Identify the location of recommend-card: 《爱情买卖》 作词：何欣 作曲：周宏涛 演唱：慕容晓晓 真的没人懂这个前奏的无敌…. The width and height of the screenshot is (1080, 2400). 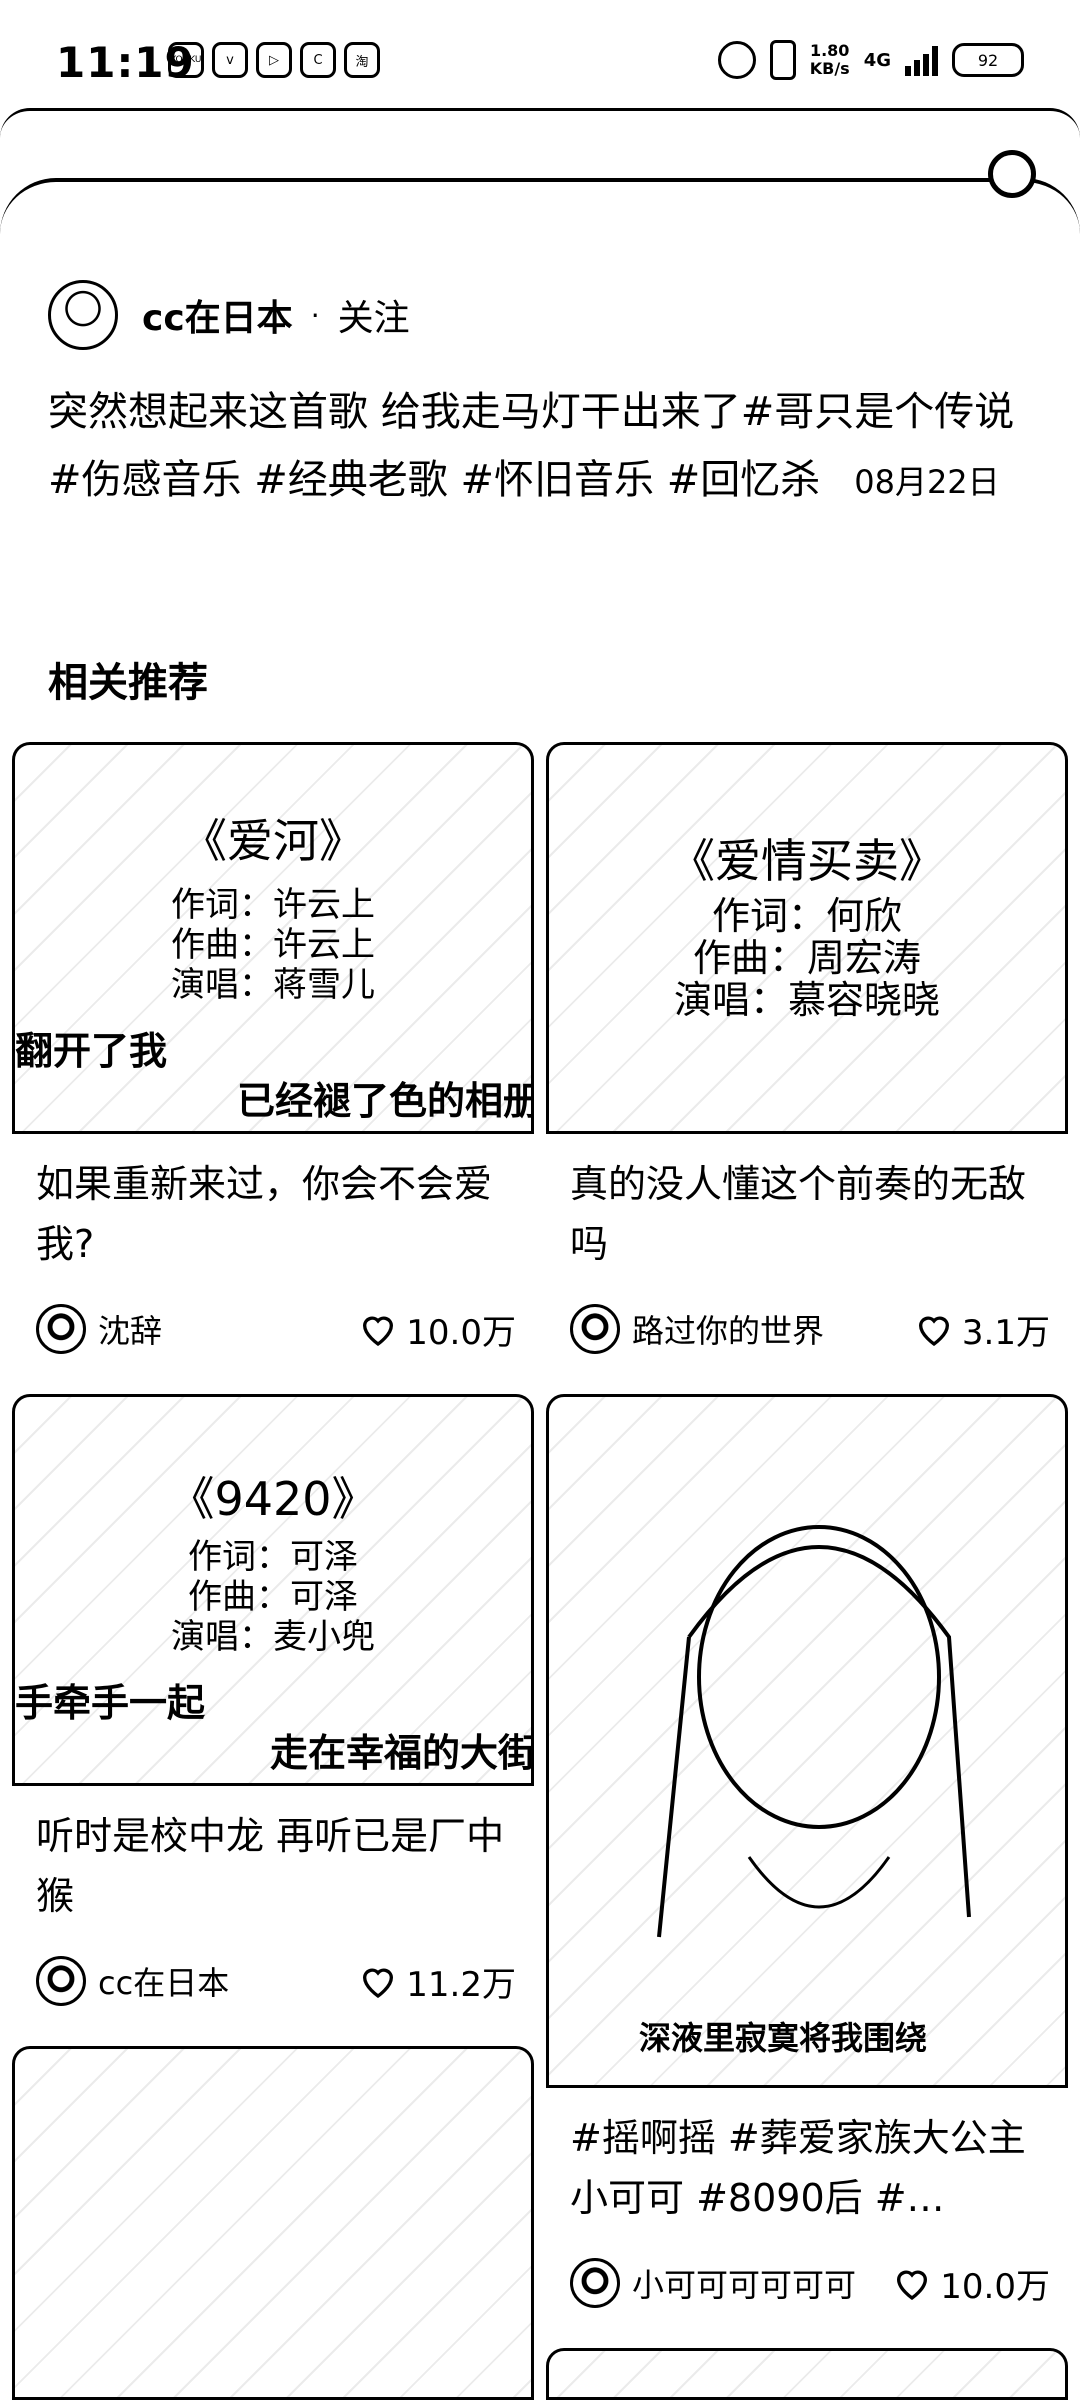
(807, 1052).